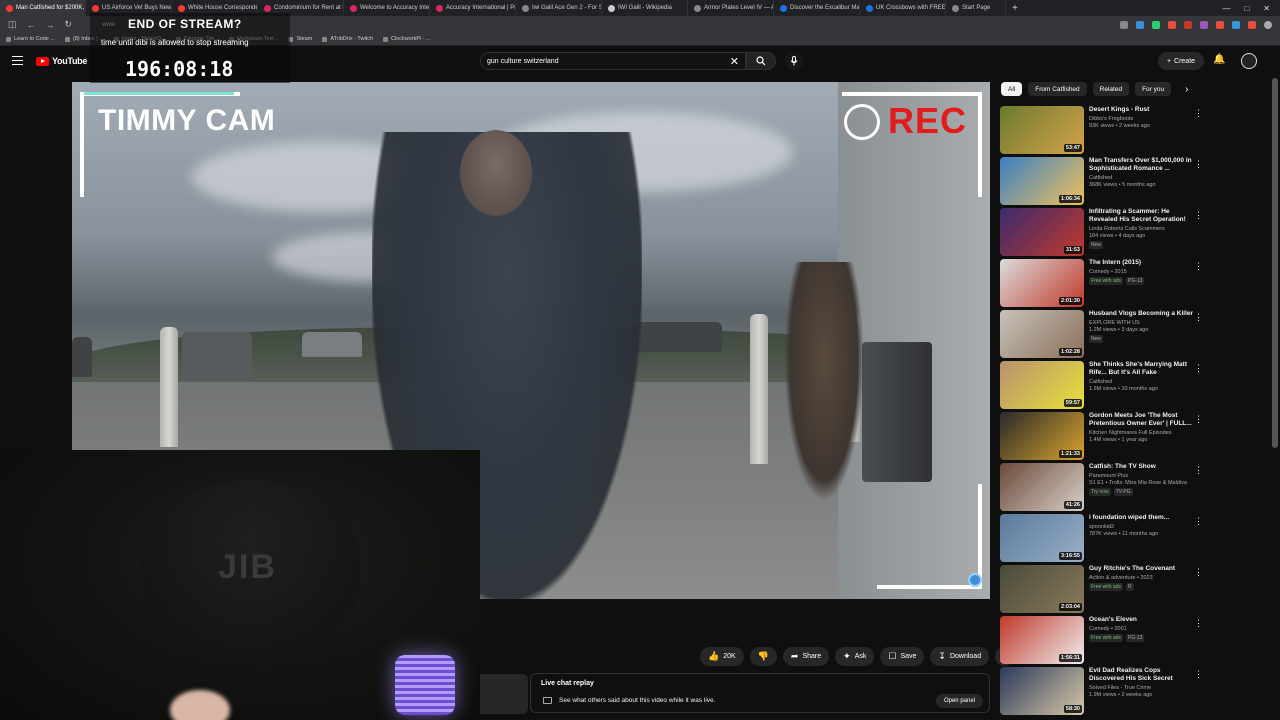  I want to click on filter-chip: From Catfished, so click(1057, 89).